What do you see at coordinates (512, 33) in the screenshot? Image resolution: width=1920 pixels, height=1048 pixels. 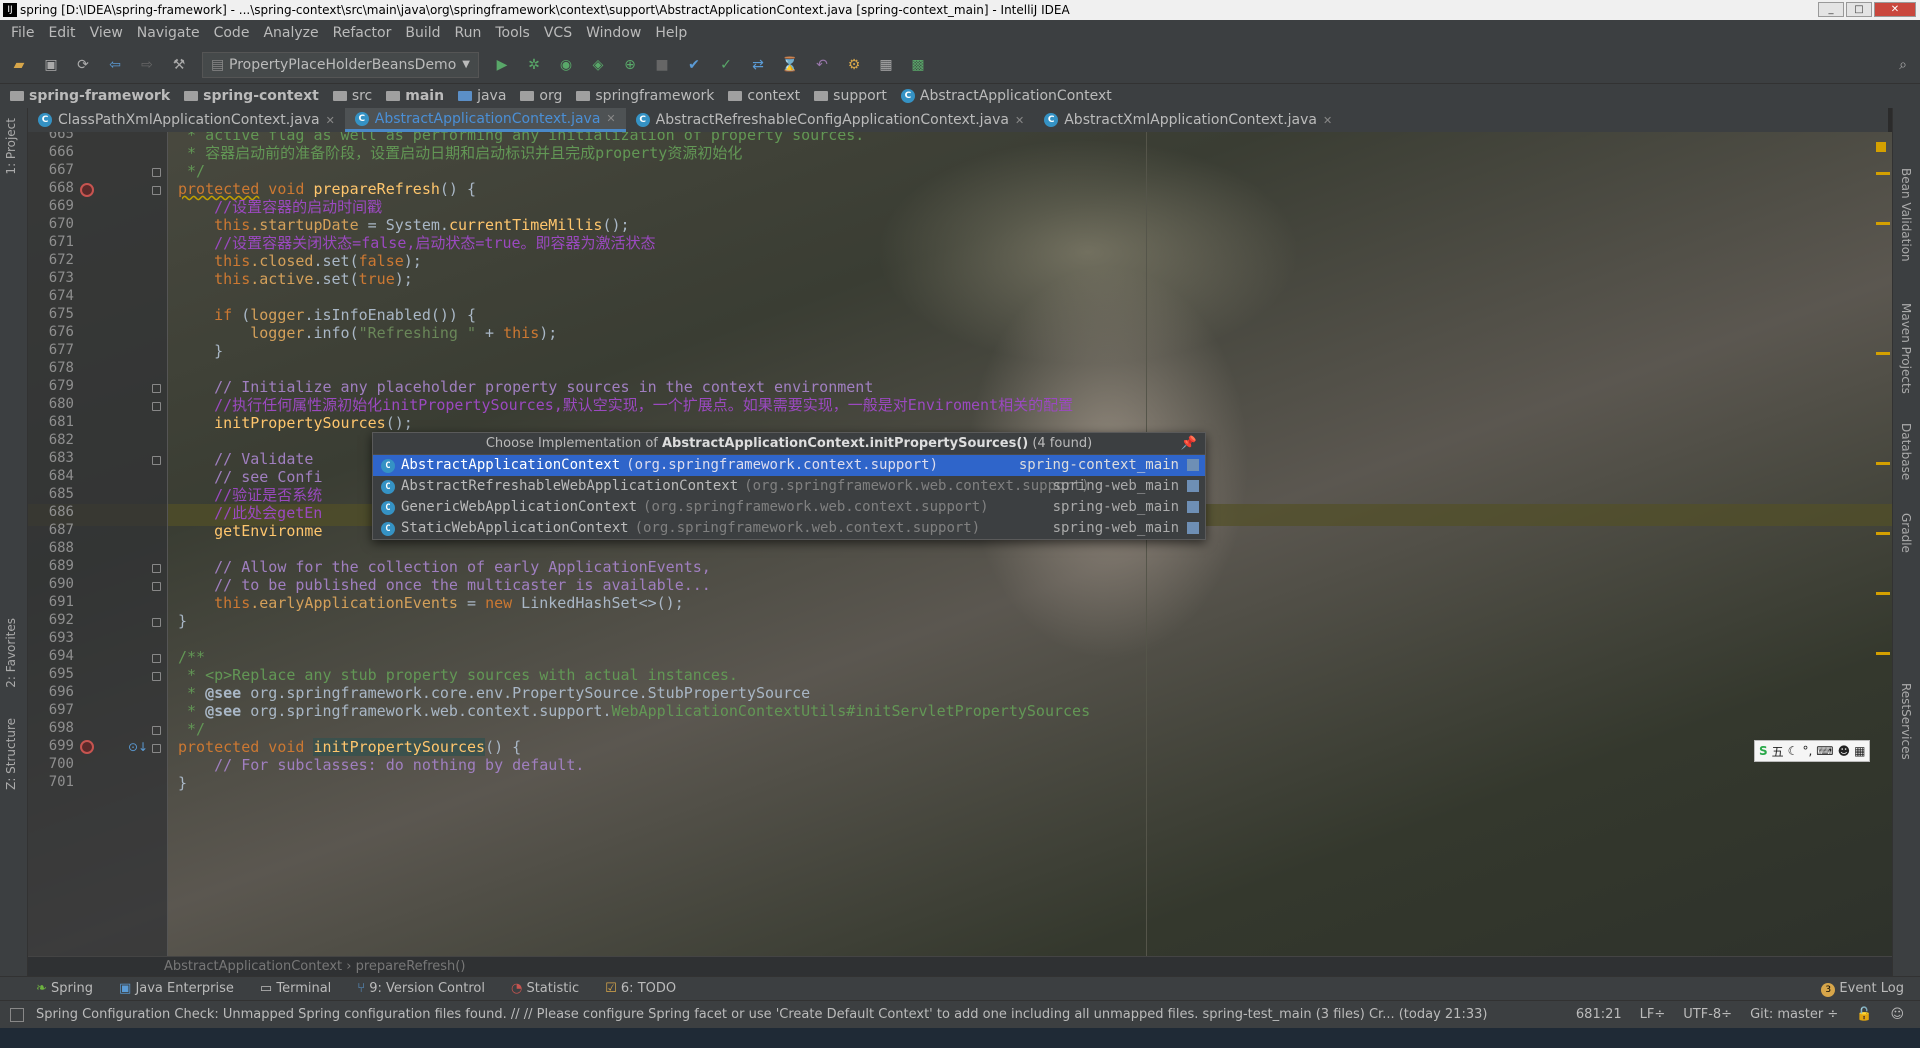 I see `menu-tools: Tools` at bounding box center [512, 33].